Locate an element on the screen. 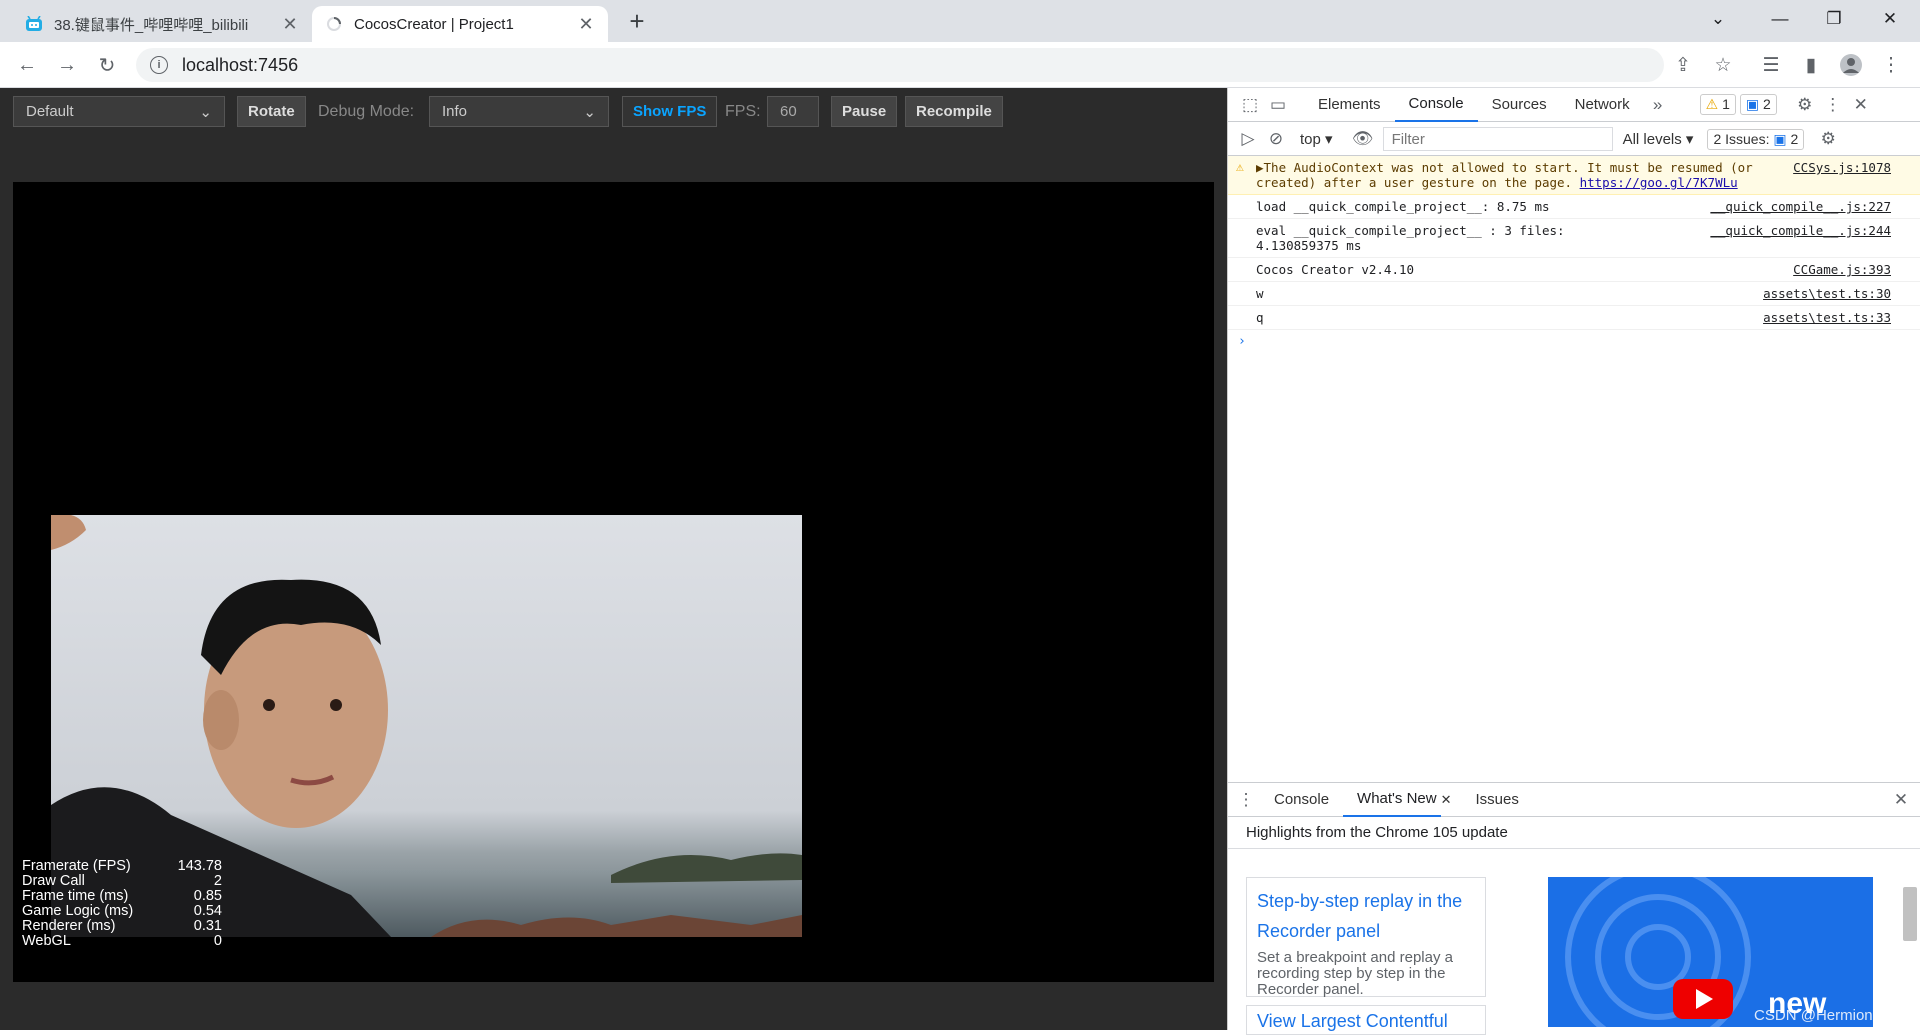 This screenshot has height=1036, width=1920. url-input: i localhost:7456 is located at coordinates (900, 65).